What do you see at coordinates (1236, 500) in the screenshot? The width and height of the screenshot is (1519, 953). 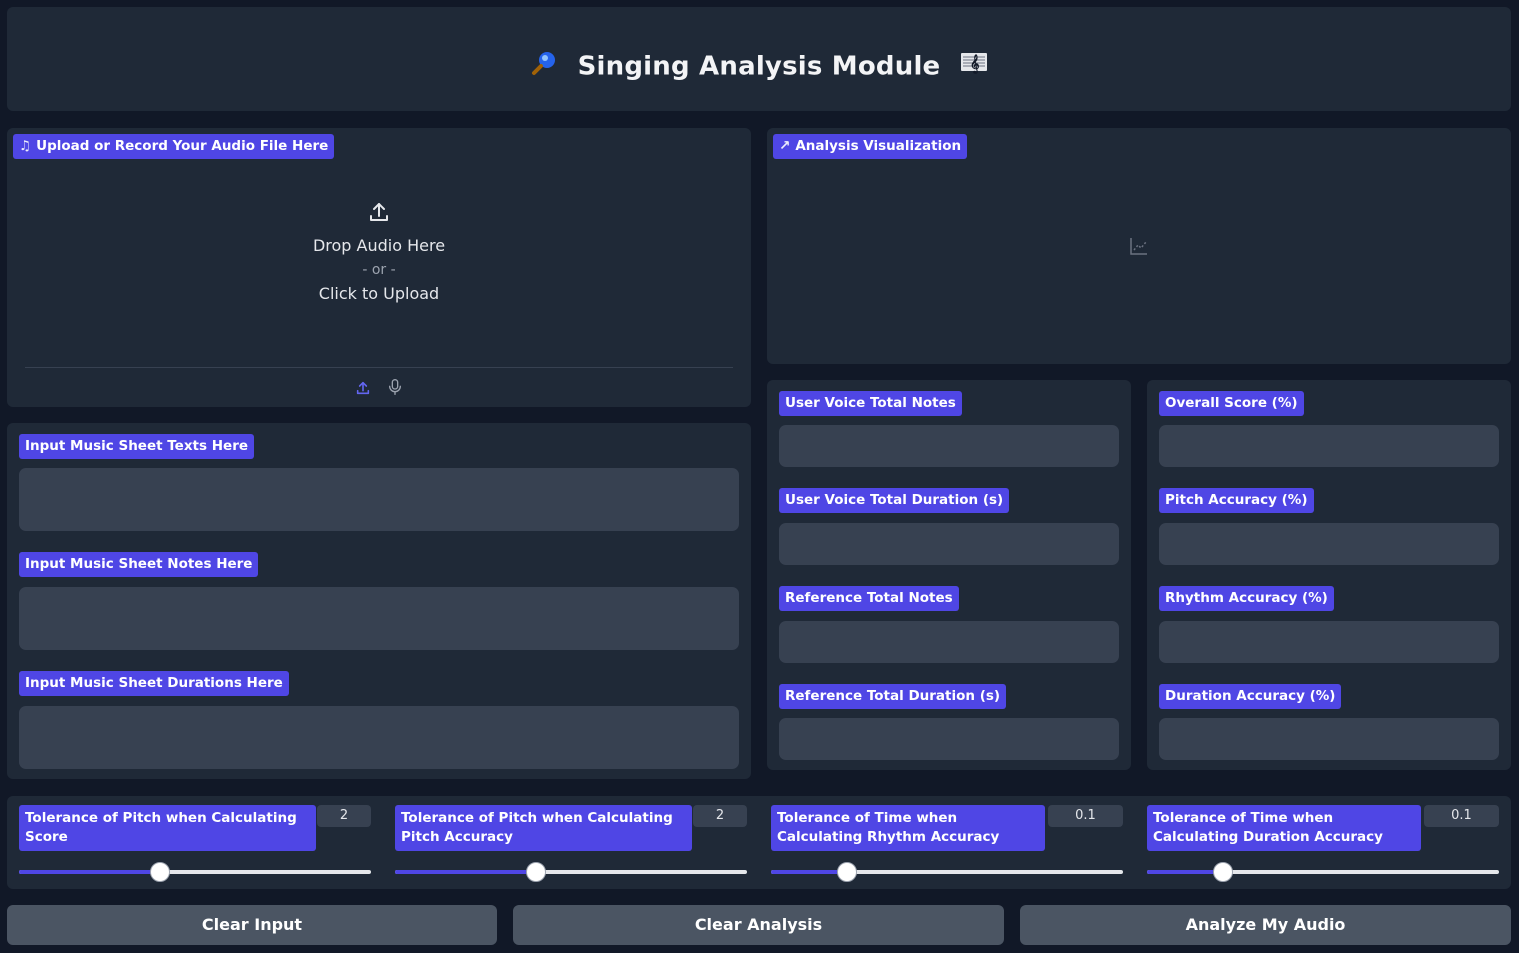 I see `pitch-accuracy-label: Pitch Accuracy (%)` at bounding box center [1236, 500].